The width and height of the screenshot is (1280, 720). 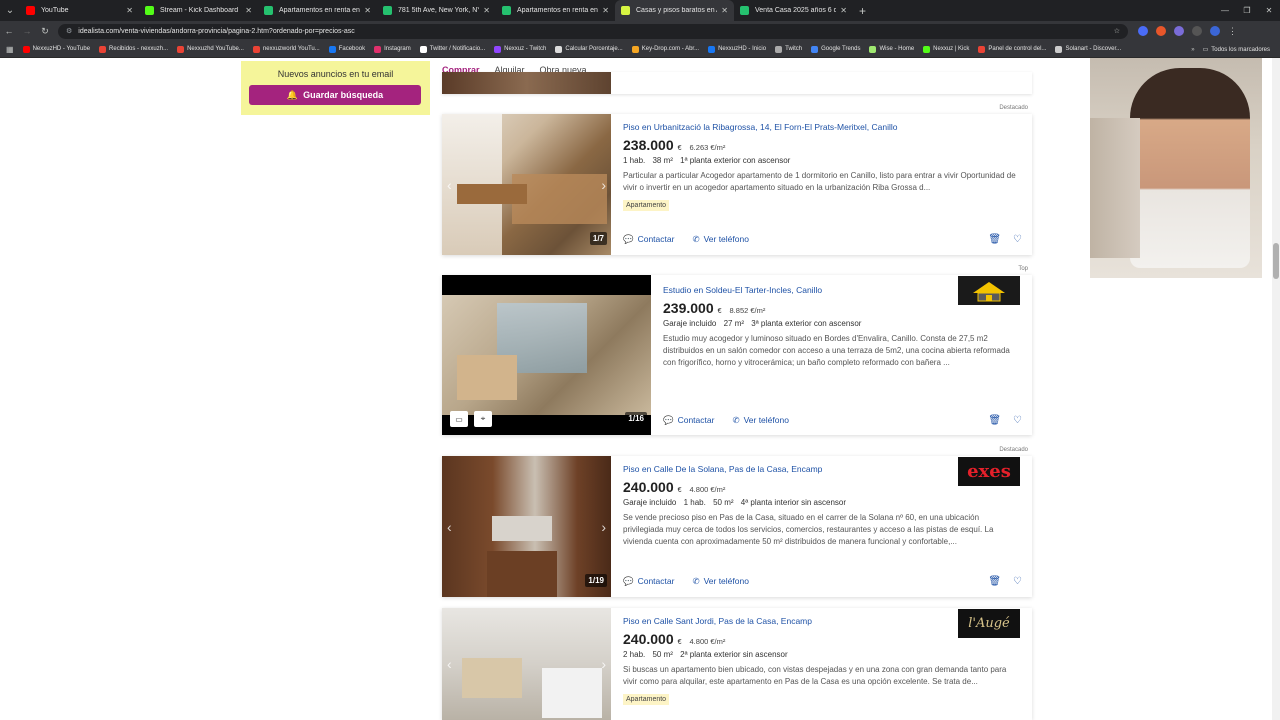 What do you see at coordinates (69, 31) in the screenshot?
I see `site-info-icon: ⚙` at bounding box center [69, 31].